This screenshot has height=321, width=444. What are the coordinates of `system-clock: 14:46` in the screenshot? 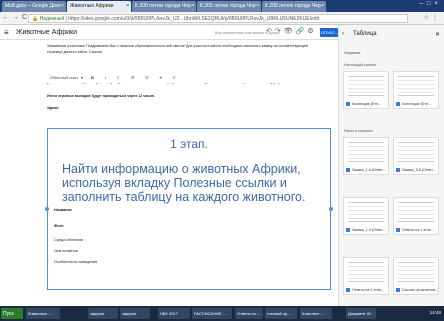 It's located at (435, 312).